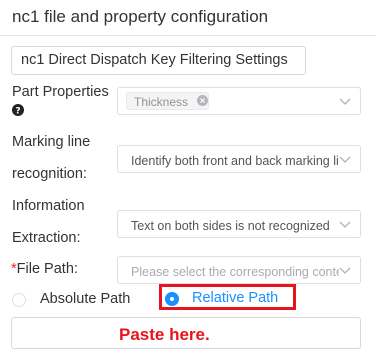  I want to click on thickness-tag: Thickness, so click(167, 101).